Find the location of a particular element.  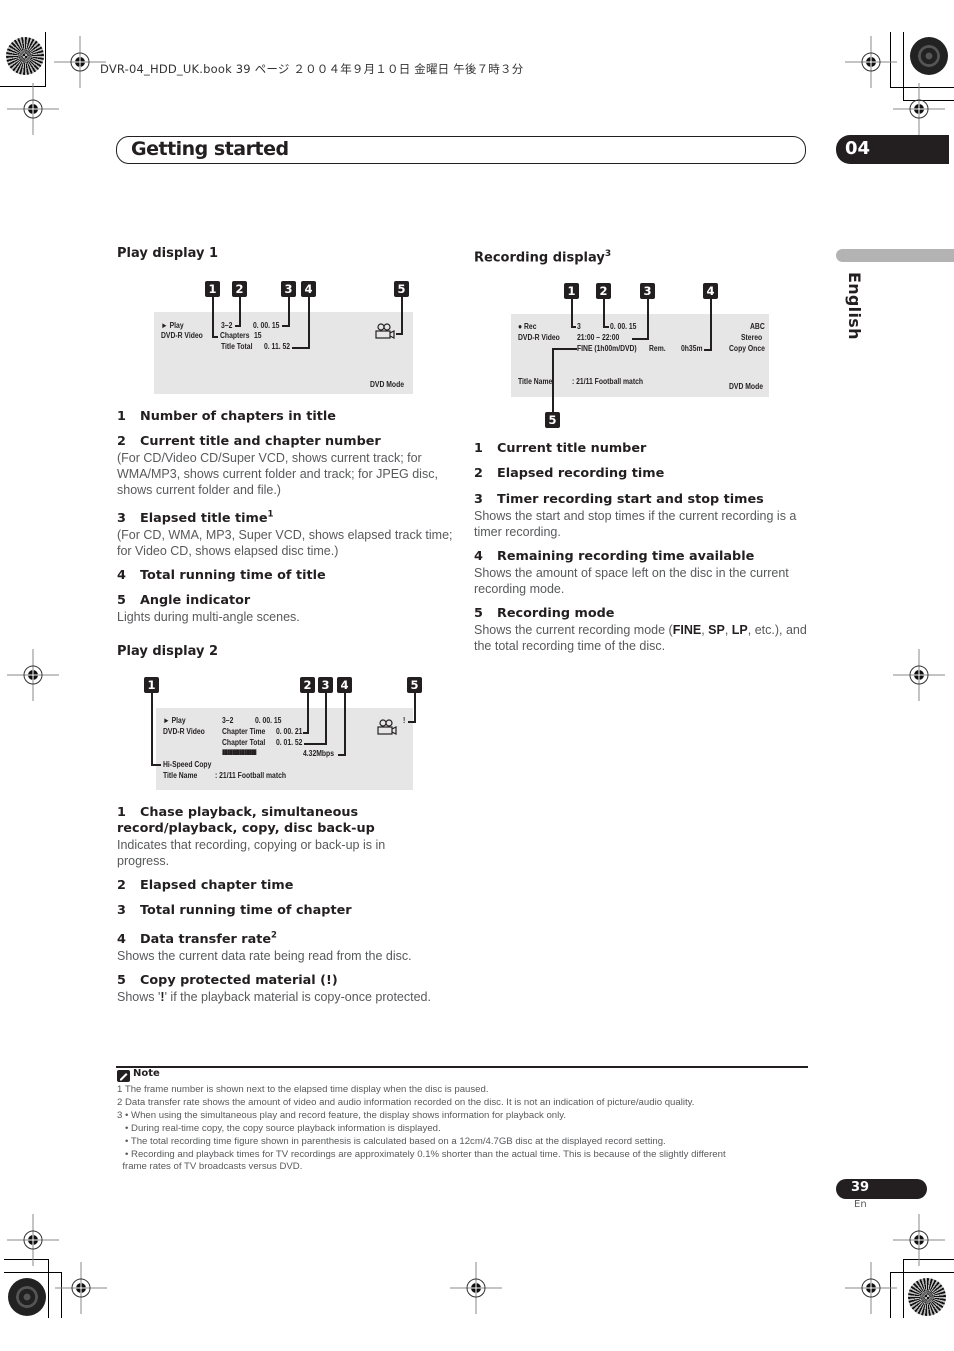

heading-text: Recording display is located at coordinates (539, 258).